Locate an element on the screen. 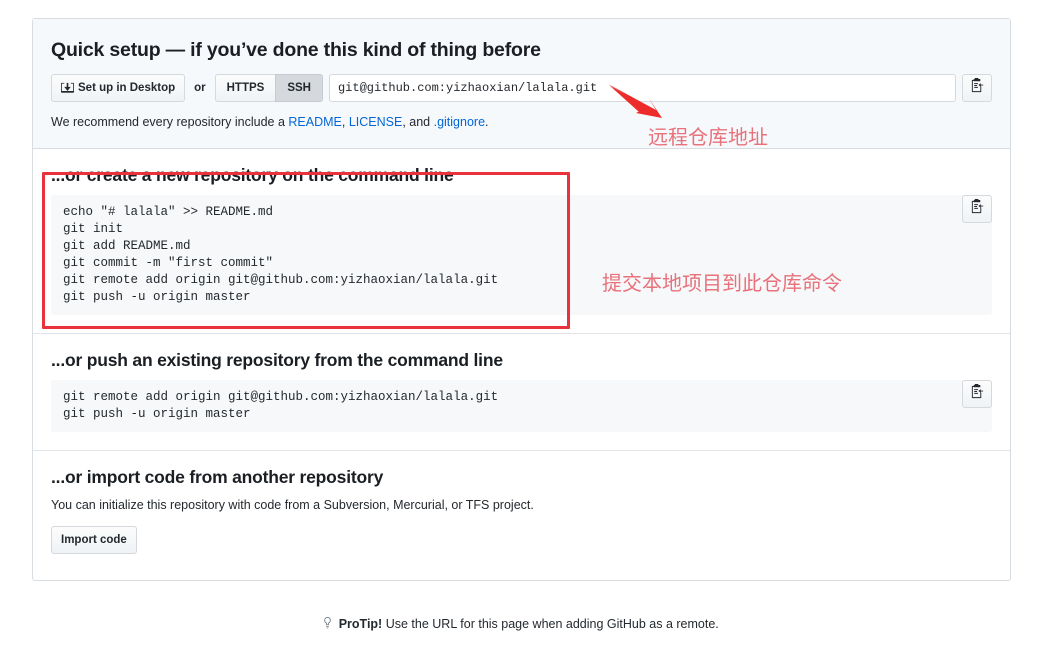 This screenshot has height=652, width=1041. recommend-sep2: , and is located at coordinates (418, 122).